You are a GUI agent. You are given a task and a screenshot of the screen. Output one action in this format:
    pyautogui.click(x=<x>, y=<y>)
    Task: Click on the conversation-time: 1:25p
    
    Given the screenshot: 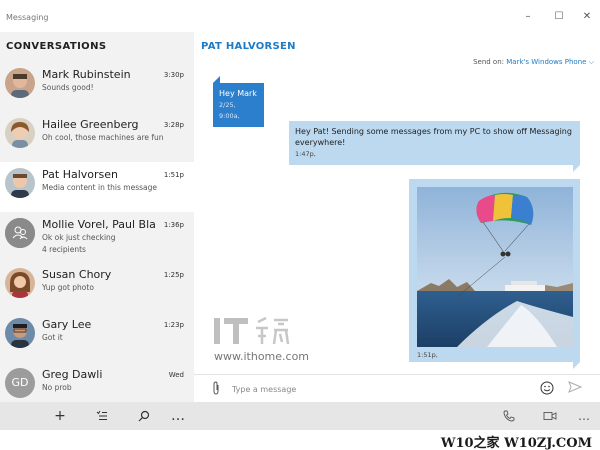 What is the action you would take?
    pyautogui.click(x=173, y=275)
    